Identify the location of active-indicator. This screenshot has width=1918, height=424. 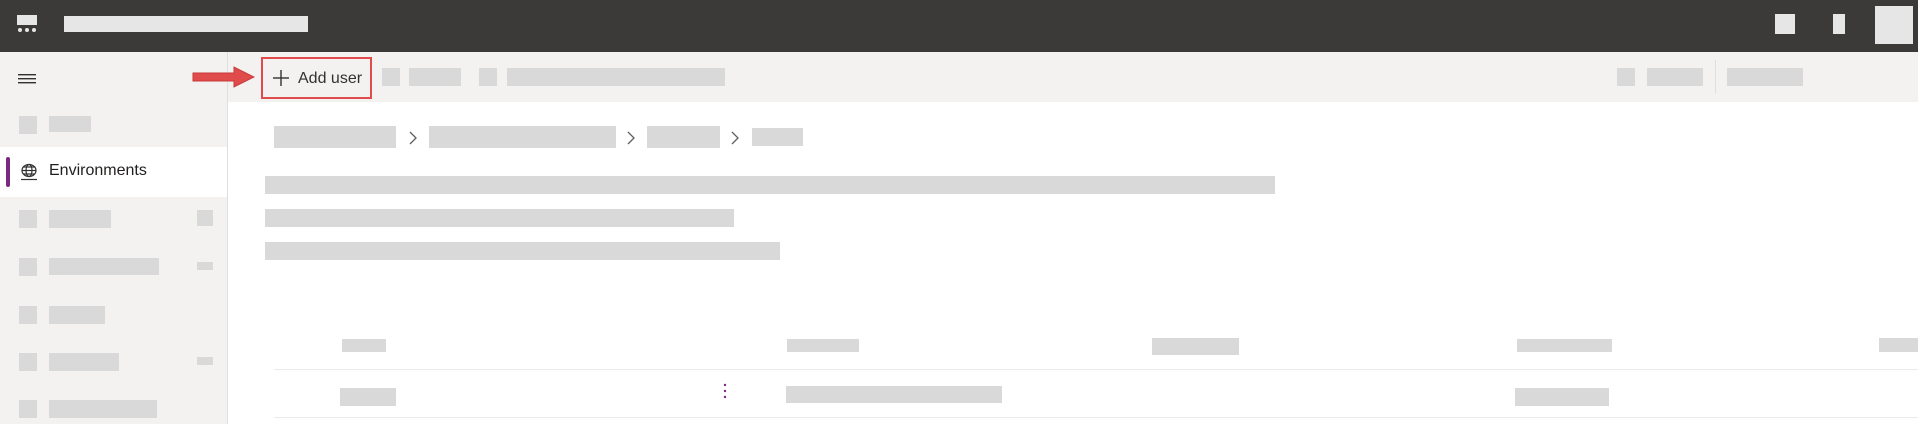
(8, 172).